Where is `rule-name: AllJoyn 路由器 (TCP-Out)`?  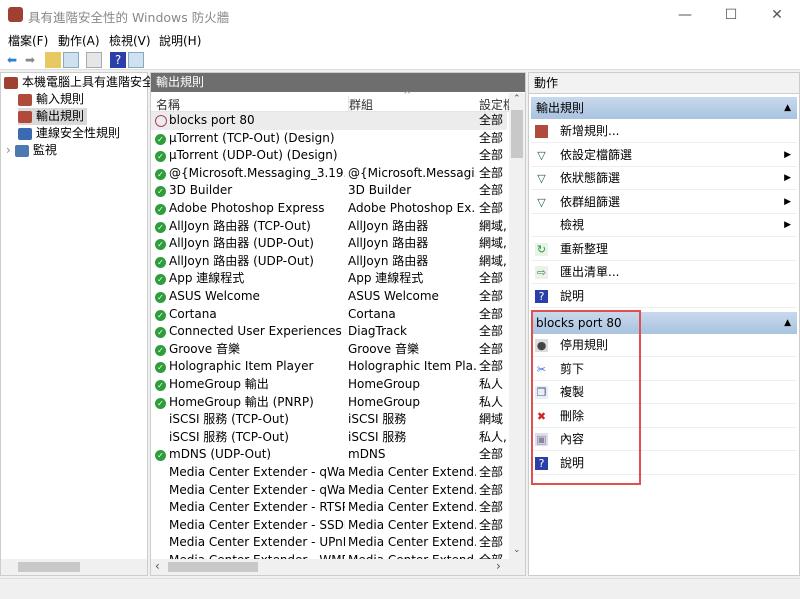
rule-name: AllJoyn 路由器 (TCP-Out) is located at coordinates (240, 225).